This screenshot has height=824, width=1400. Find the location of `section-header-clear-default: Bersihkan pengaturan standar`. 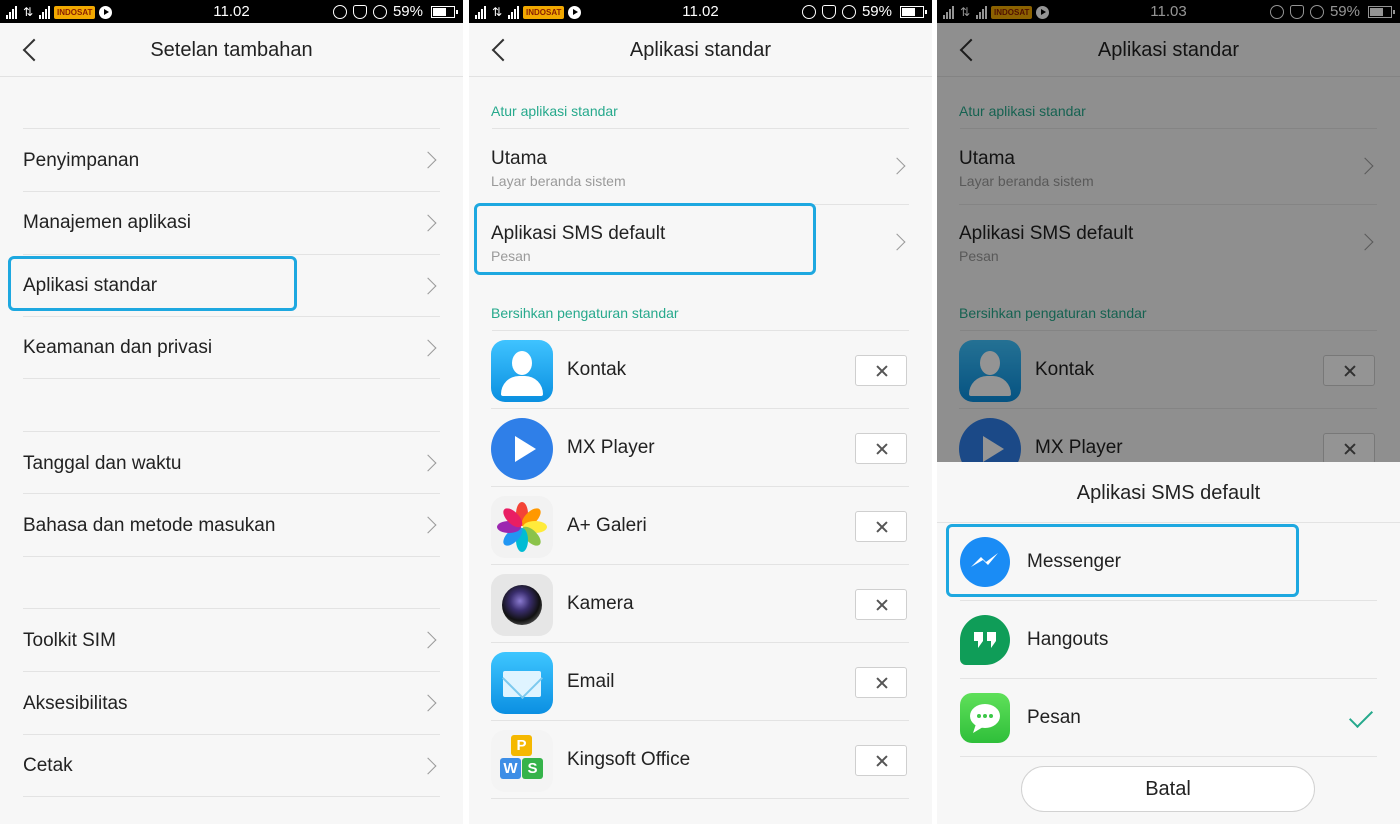

section-header-clear-default: Bersihkan pengaturan standar is located at coordinates (585, 313).